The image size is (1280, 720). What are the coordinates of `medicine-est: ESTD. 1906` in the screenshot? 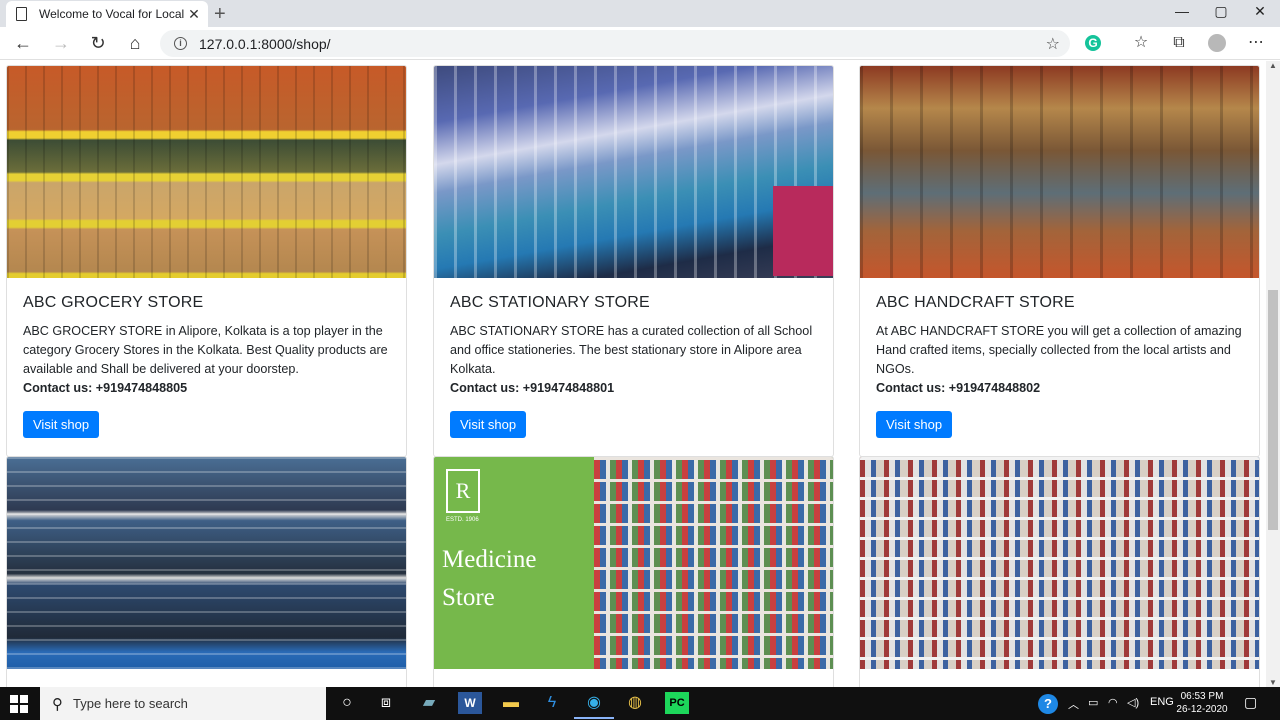 It's located at (462, 520).